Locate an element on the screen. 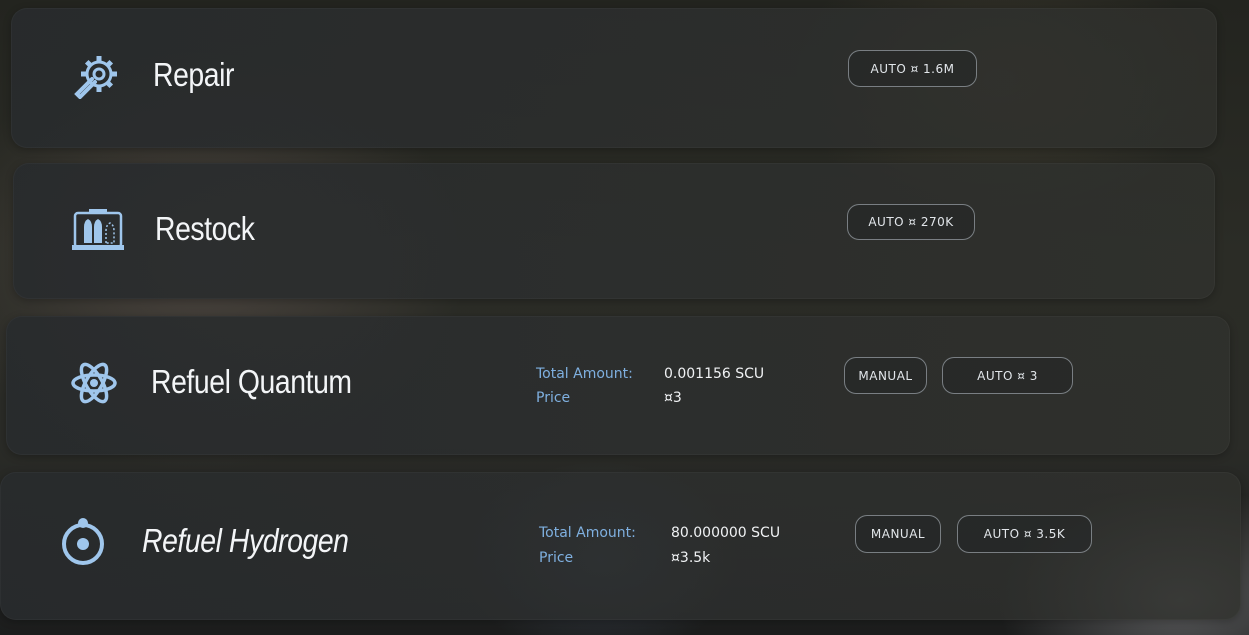 This screenshot has width=1249, height=635. hydrogen-auto-button: AUTO ¤ 3.5K is located at coordinates (1024, 534).